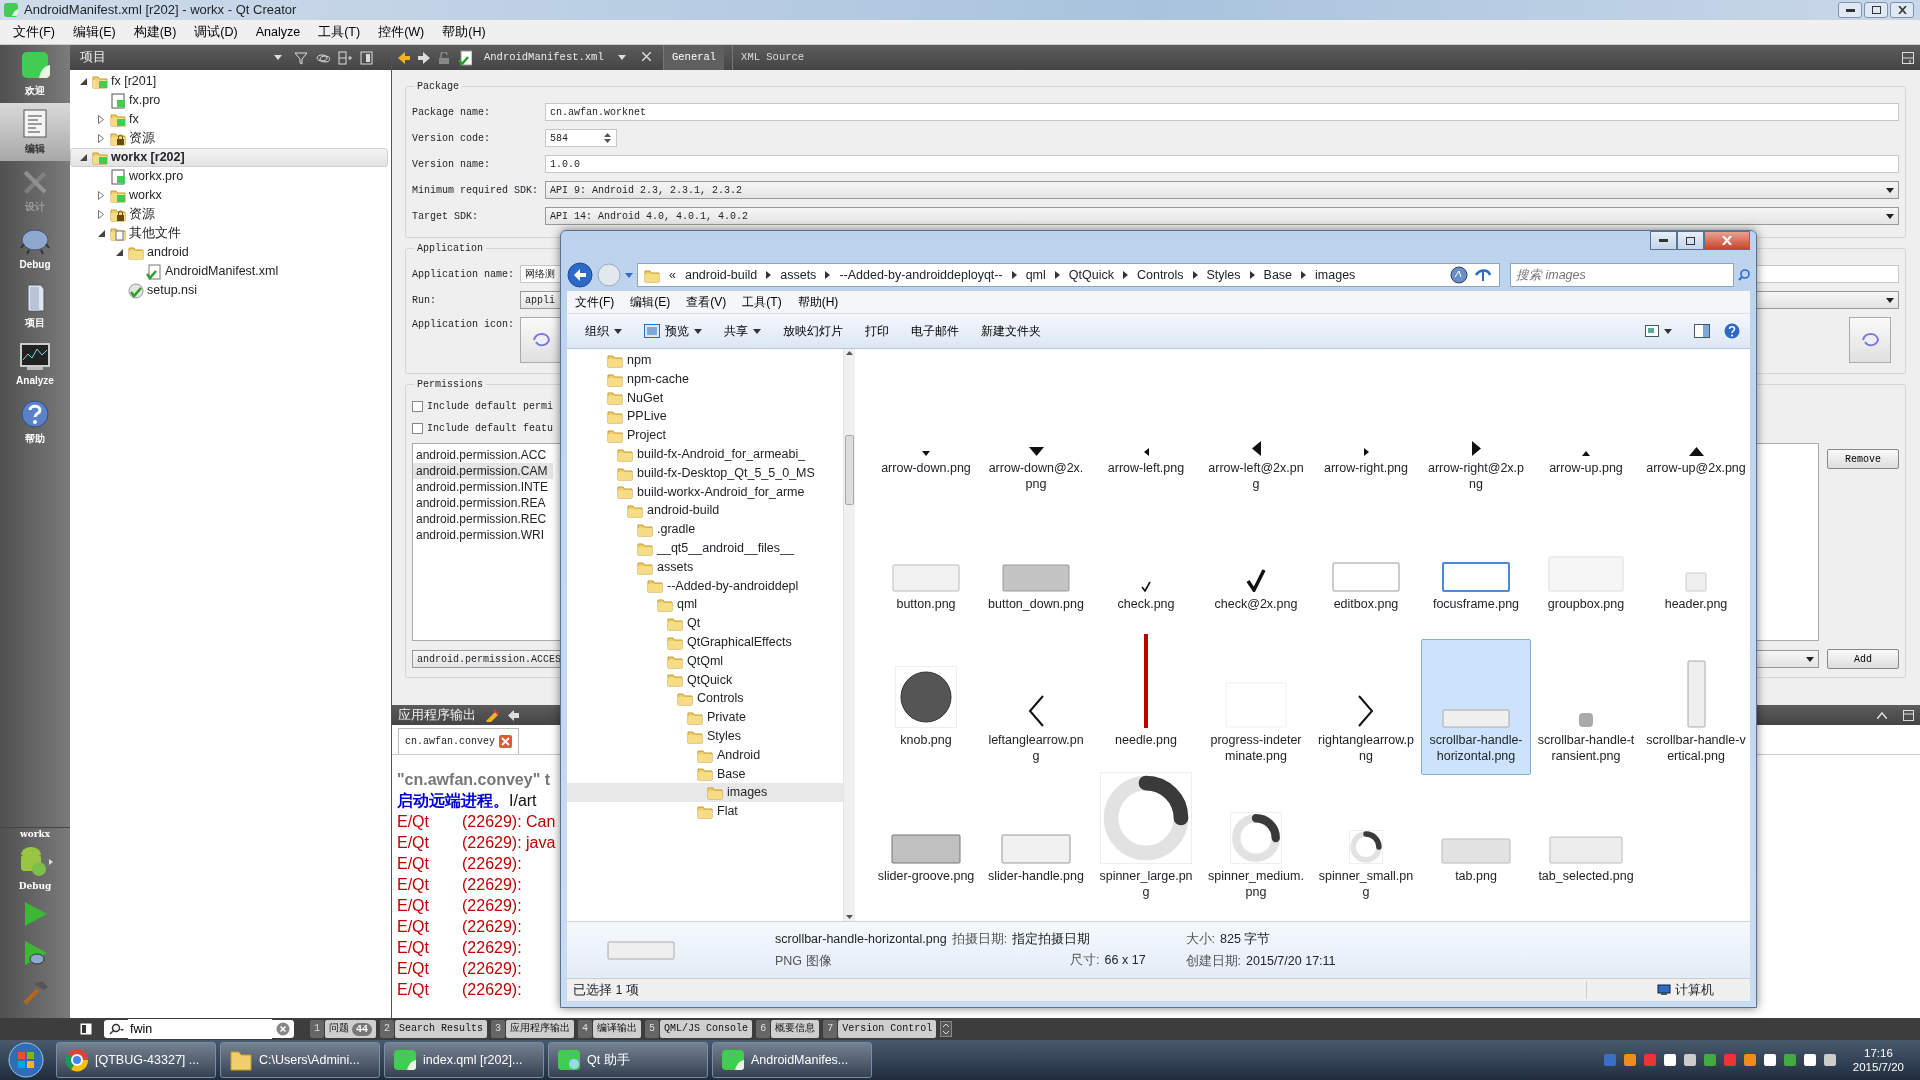 The image size is (1920, 1080). I want to click on file-item: scrollbar-handle-vertical.png, so click(1696, 707).